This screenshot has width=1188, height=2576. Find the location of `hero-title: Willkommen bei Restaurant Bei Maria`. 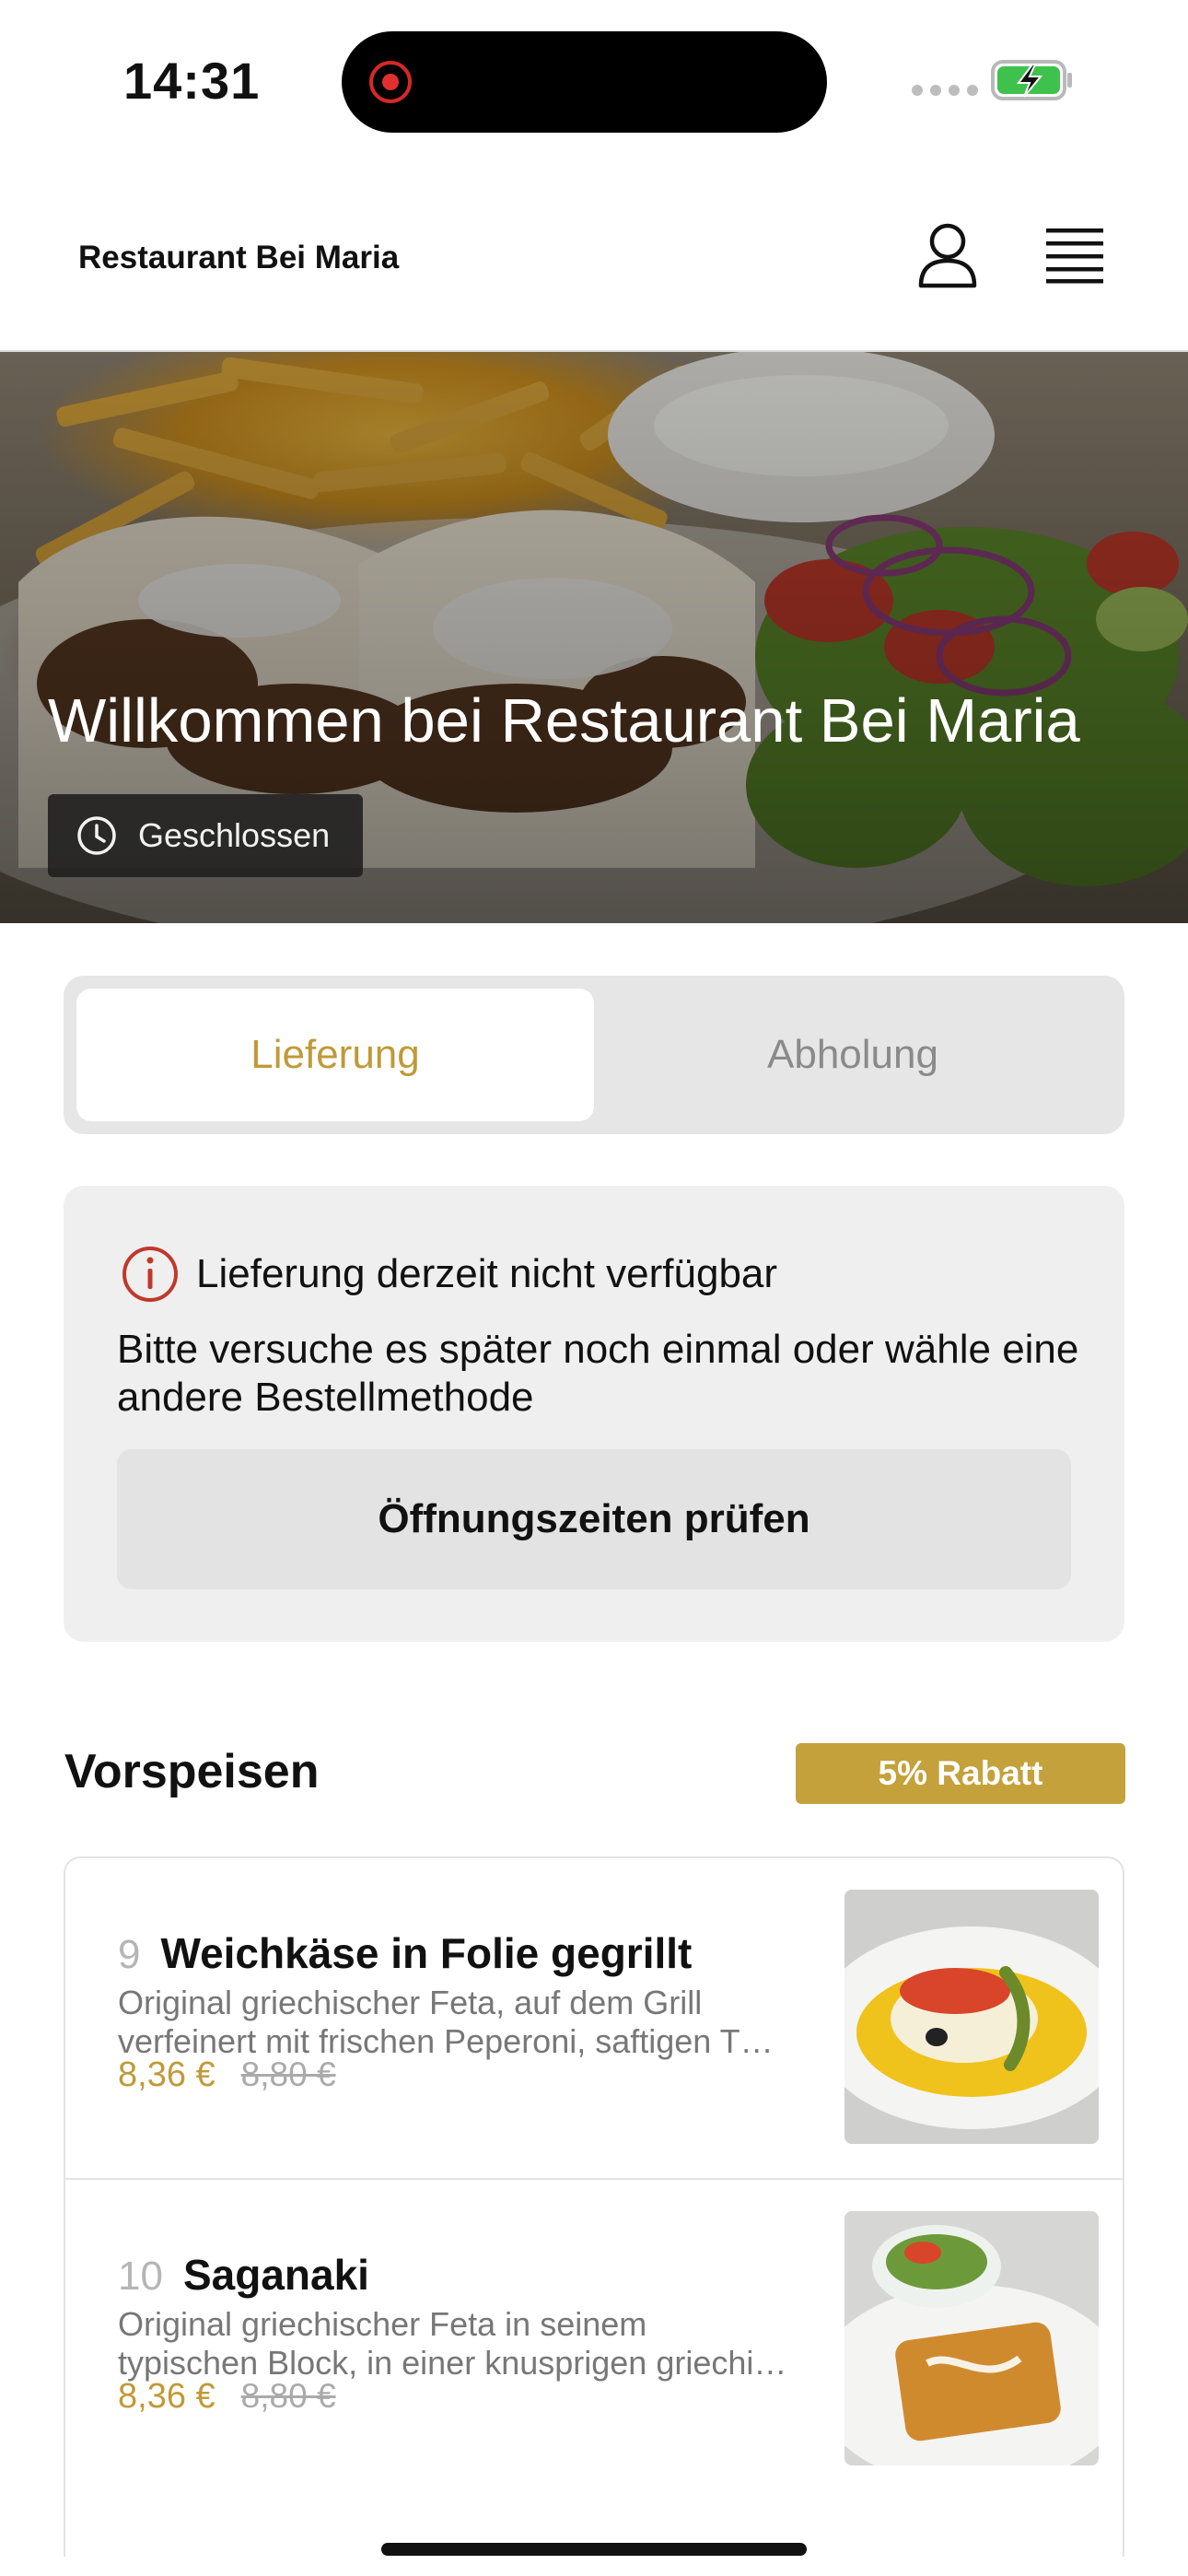

hero-title: Willkommen bei Restaurant Bei Maria is located at coordinates (564, 720).